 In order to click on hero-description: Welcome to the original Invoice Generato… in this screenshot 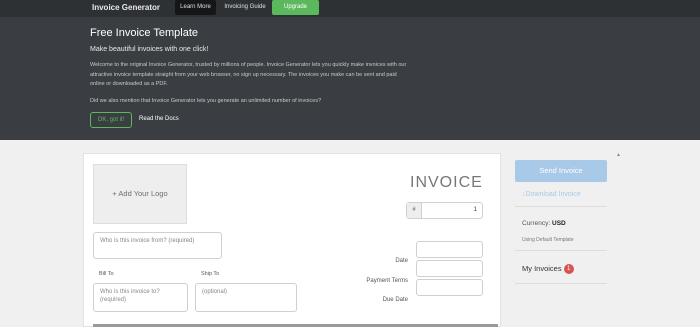, I will do `click(248, 75)`.